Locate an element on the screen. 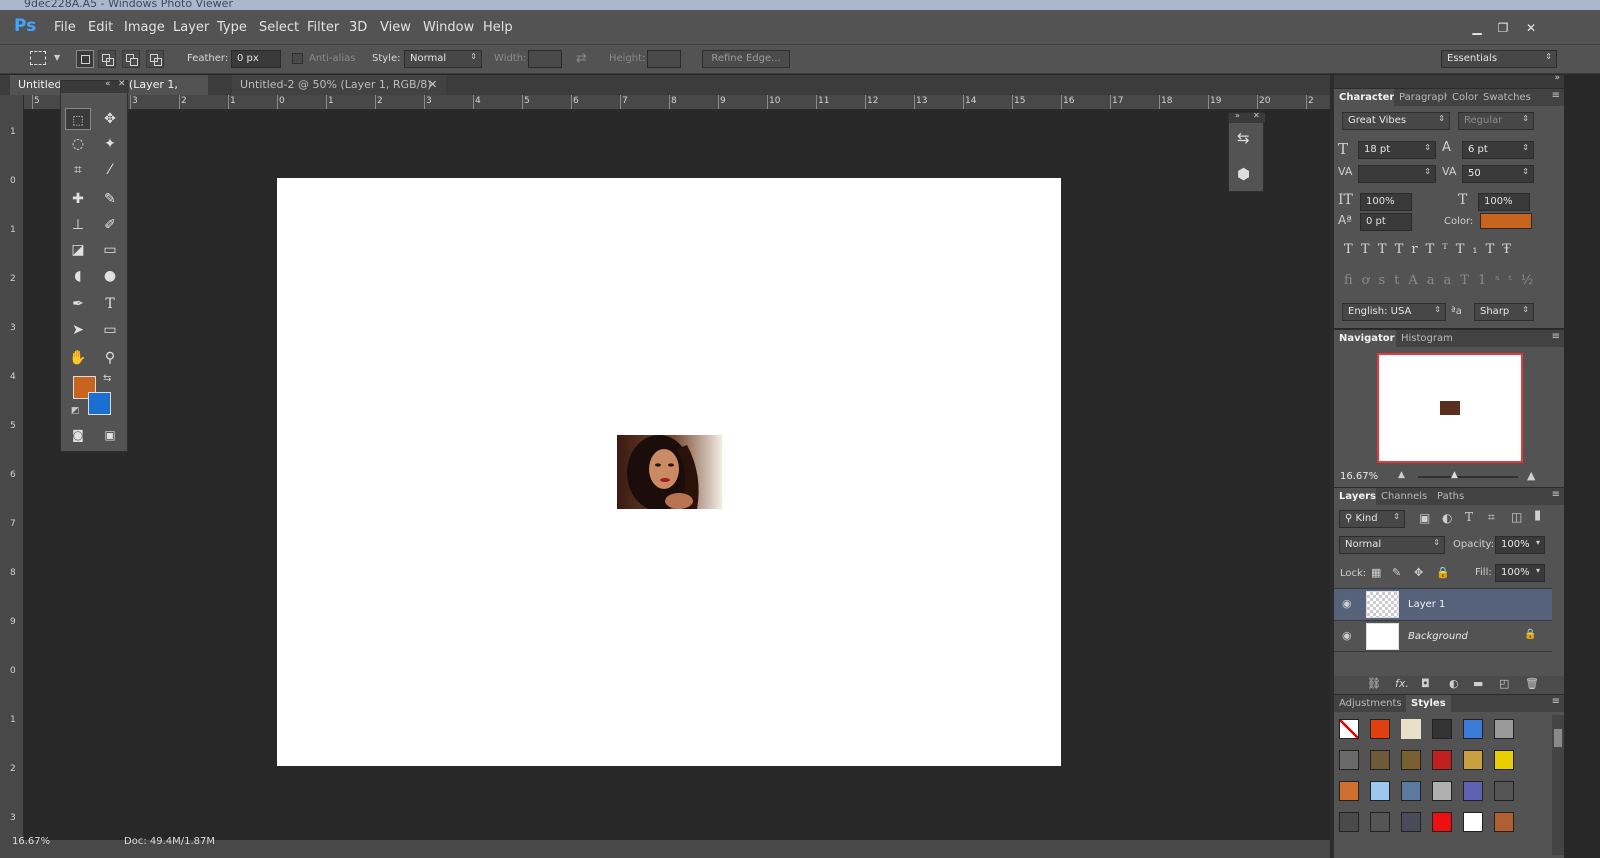  antialias-checkbox is located at coordinates (297, 58).